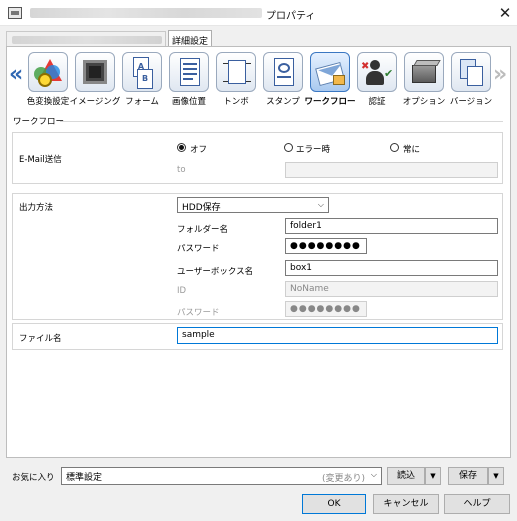  I want to click on ribbon-item-label: バージョン, so click(471, 102).